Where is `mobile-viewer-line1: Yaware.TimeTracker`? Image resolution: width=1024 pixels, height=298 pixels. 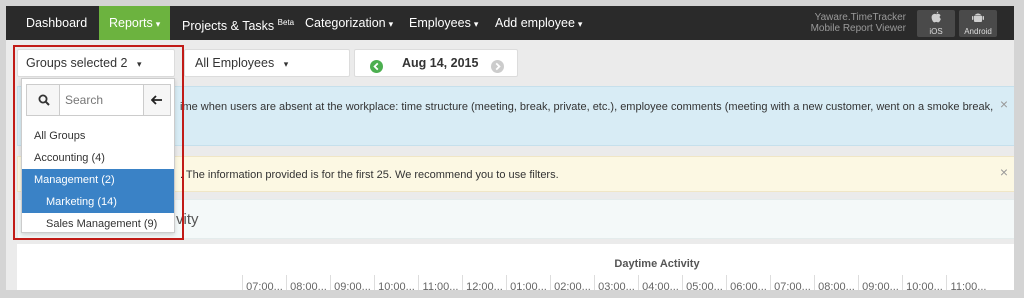 mobile-viewer-line1: Yaware.TimeTracker is located at coordinates (860, 17).